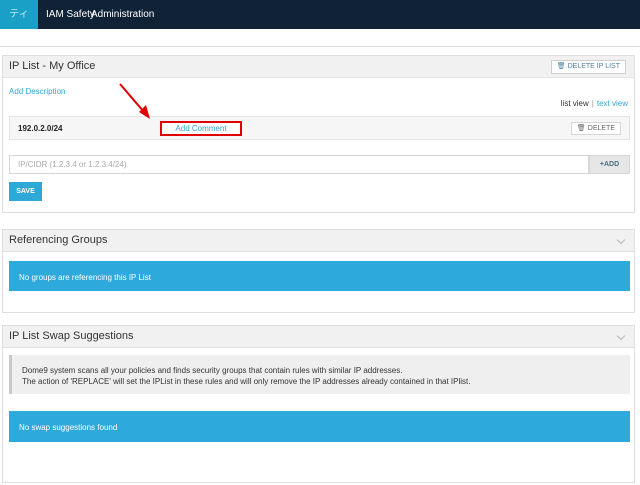 The width and height of the screenshot is (640, 485). What do you see at coordinates (575, 103) in the screenshot?
I see `list-view-toggle: list view` at bounding box center [575, 103].